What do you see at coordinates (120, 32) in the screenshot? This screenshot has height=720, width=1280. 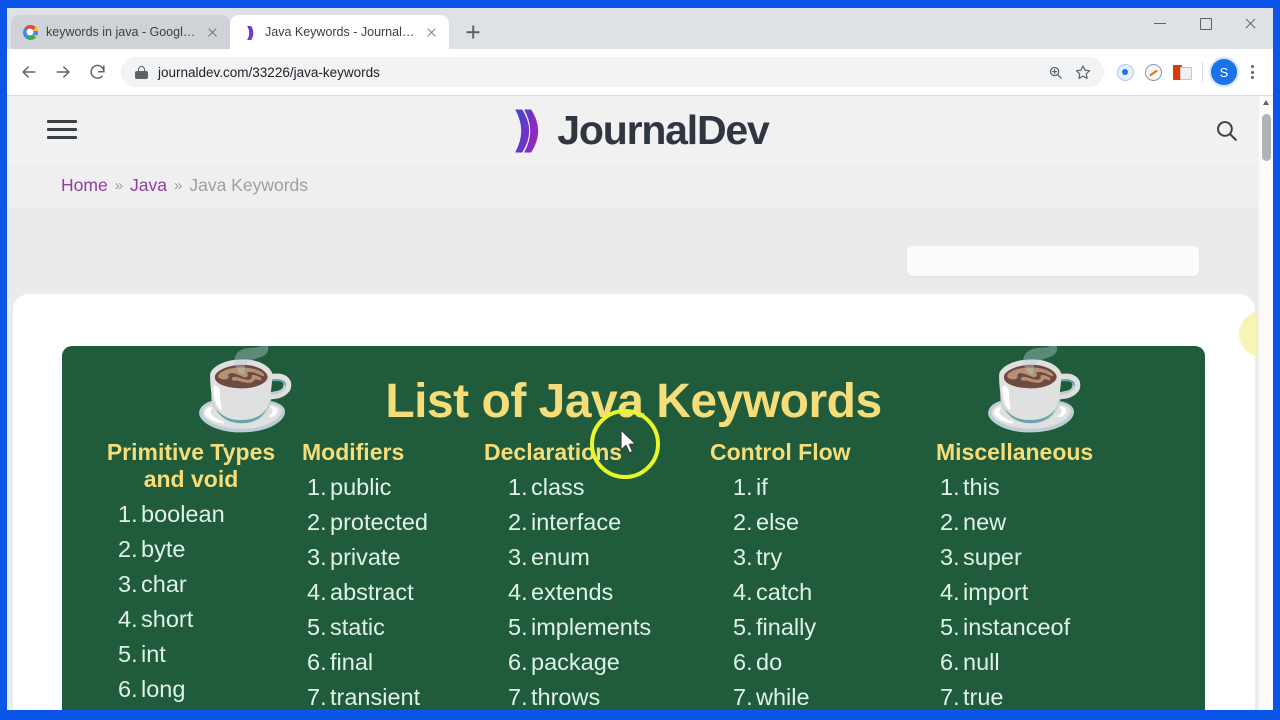 I see `browser-tab-google-search: keywords in java - Google Search` at bounding box center [120, 32].